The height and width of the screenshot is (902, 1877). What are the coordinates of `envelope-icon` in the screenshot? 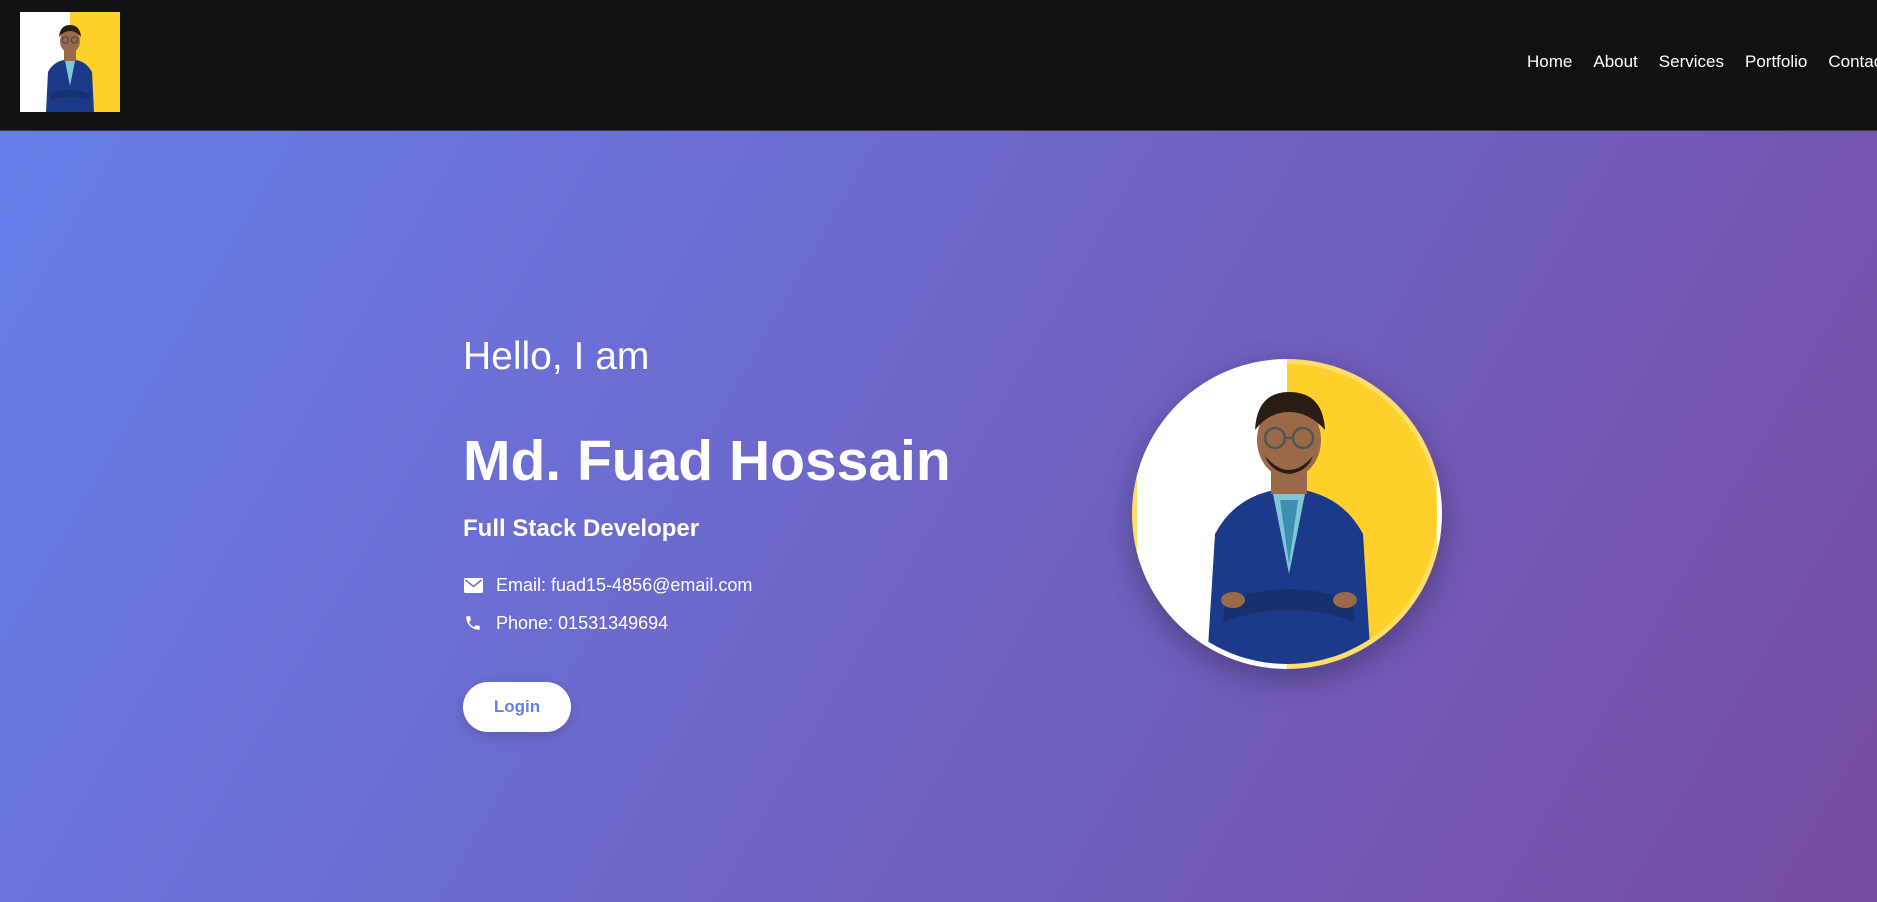 It's located at (473, 585).